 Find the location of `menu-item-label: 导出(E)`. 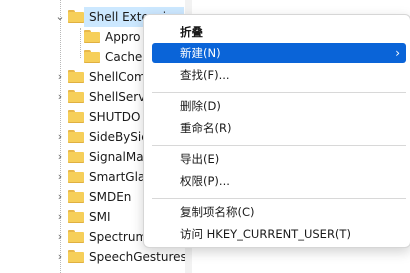

menu-item-label: 导出(E) is located at coordinates (200, 159).